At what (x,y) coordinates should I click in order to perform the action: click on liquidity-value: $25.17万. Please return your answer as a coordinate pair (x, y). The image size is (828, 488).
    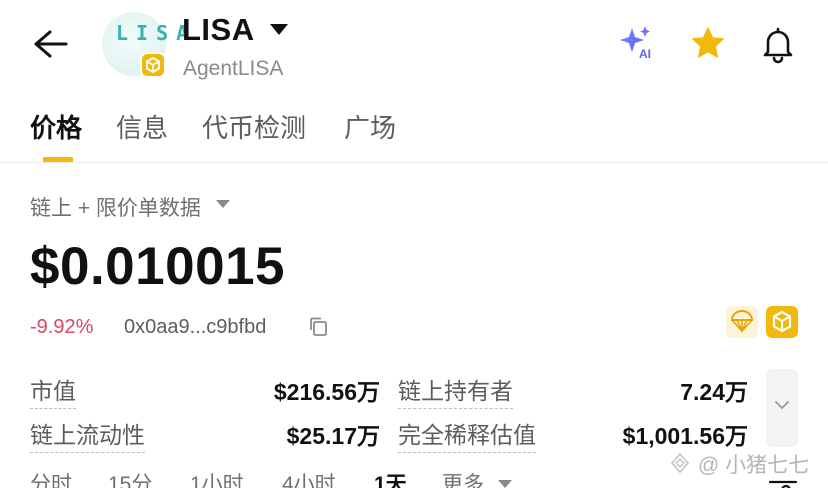
    Looking at the image, I should click on (333, 436).